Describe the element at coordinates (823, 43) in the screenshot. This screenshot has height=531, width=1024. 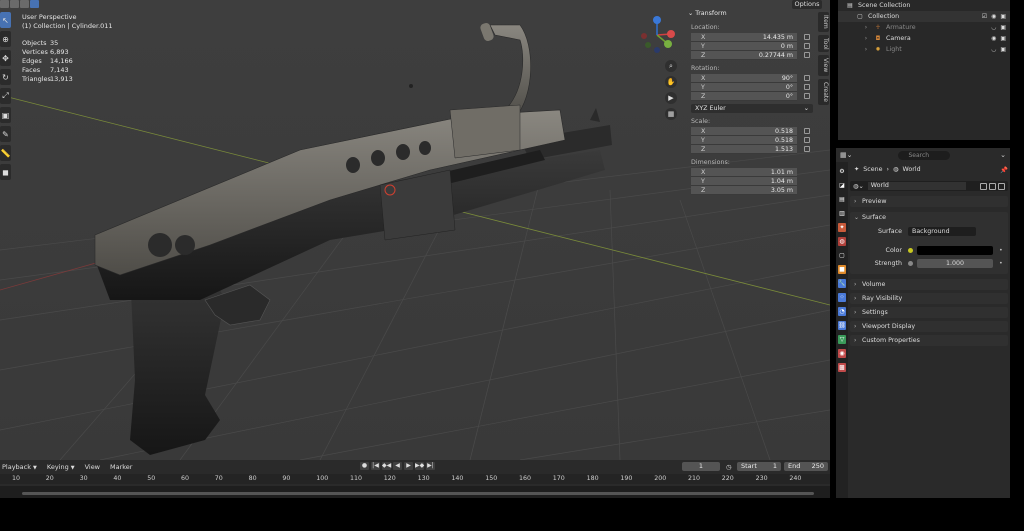
I see `tab-tool: Tool` at that location.